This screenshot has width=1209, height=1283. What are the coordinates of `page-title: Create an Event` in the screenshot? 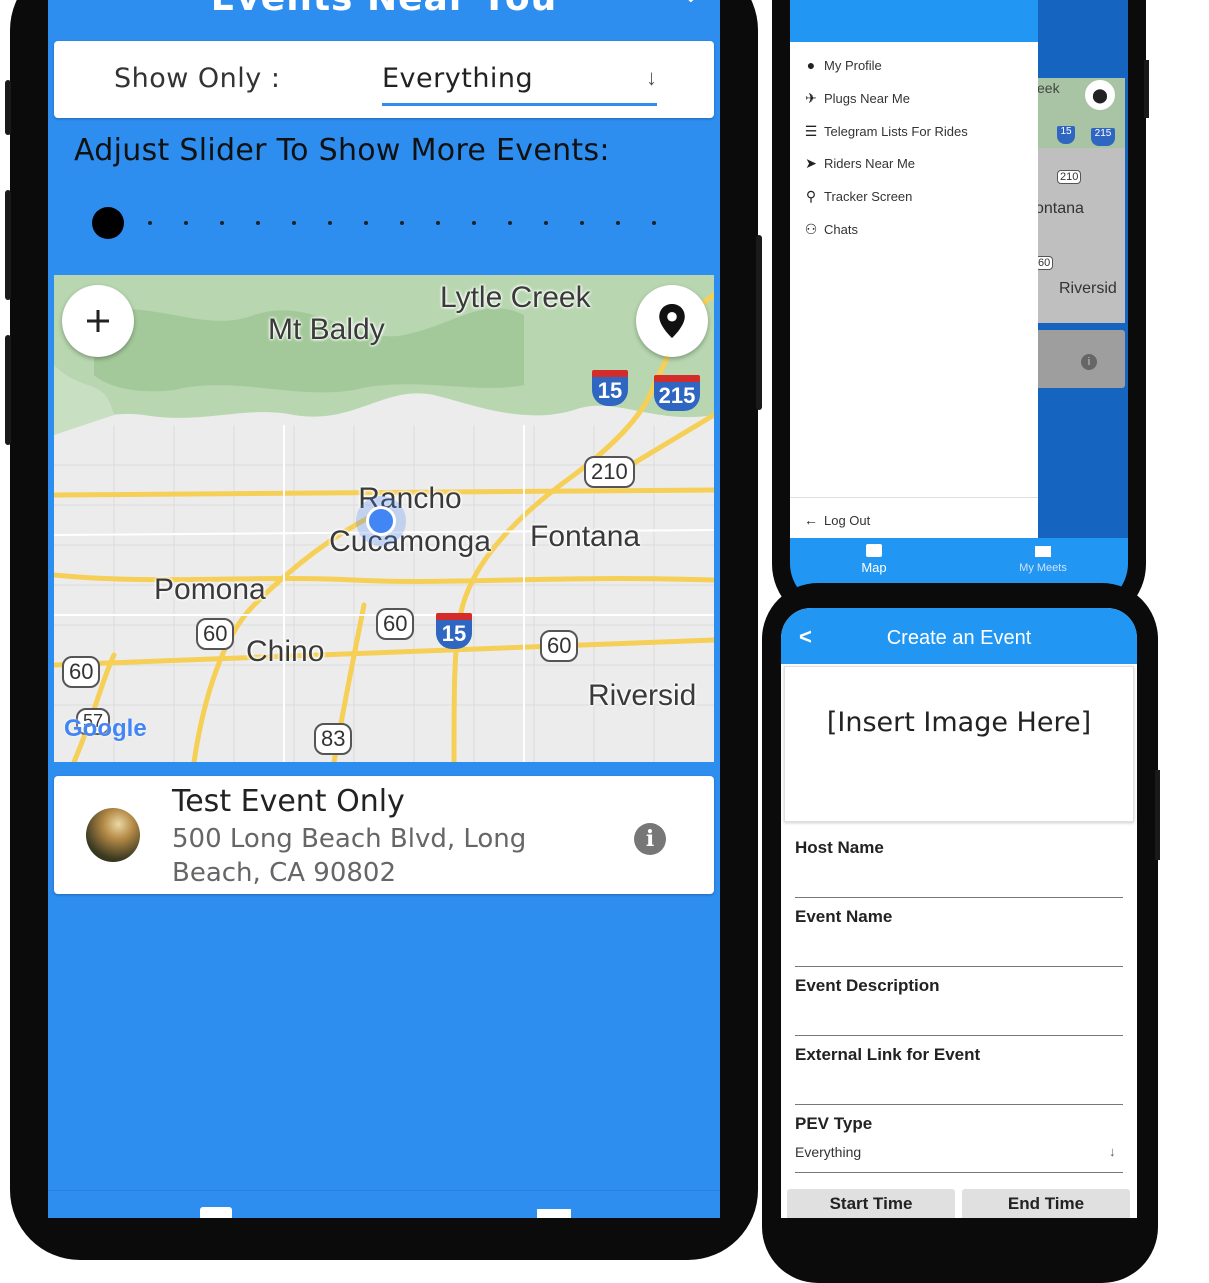 It's located at (959, 638).